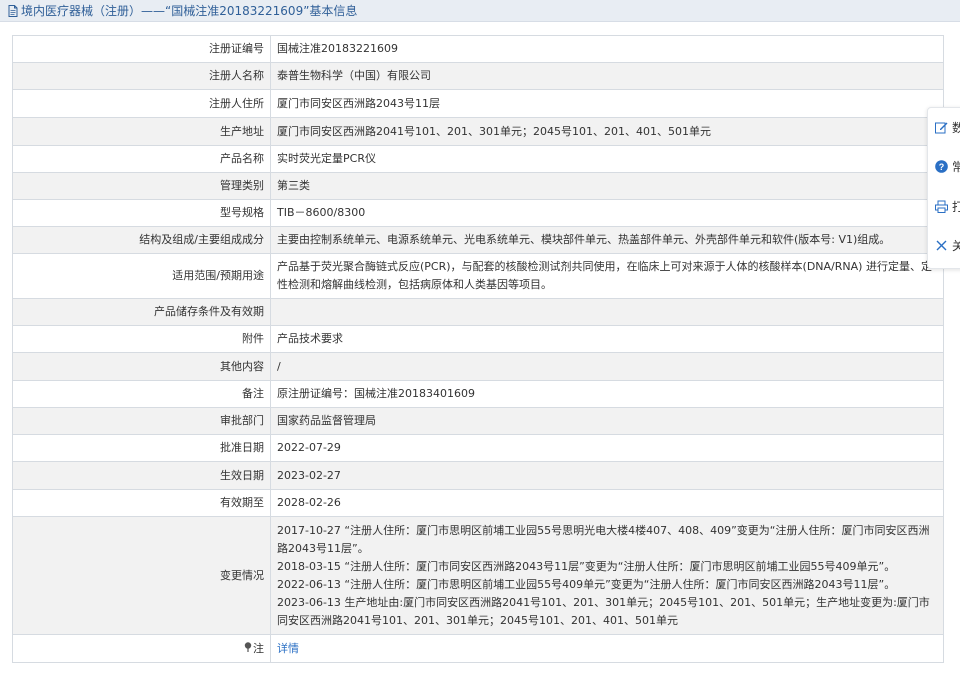 The image size is (960, 679). I want to click on row-label: 附件, so click(253, 338).